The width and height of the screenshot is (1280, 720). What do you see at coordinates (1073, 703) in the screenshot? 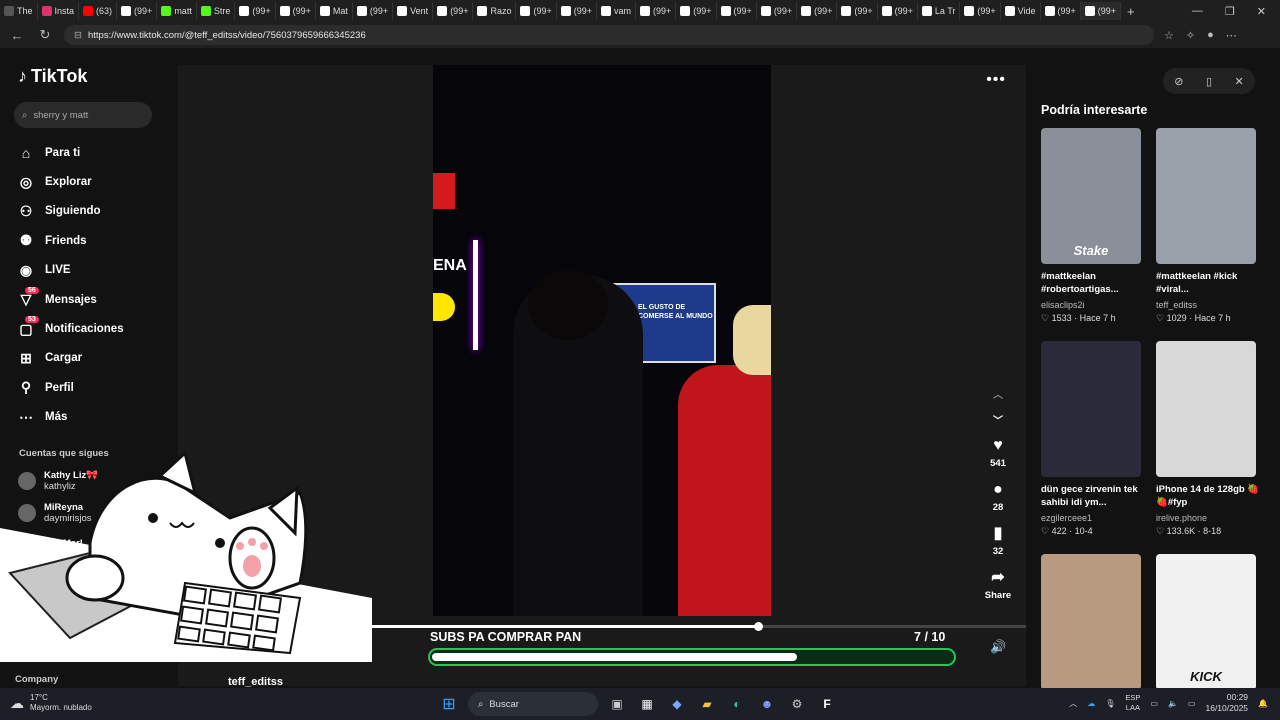
I see `show-hidden-icon: ︿` at bounding box center [1073, 703].